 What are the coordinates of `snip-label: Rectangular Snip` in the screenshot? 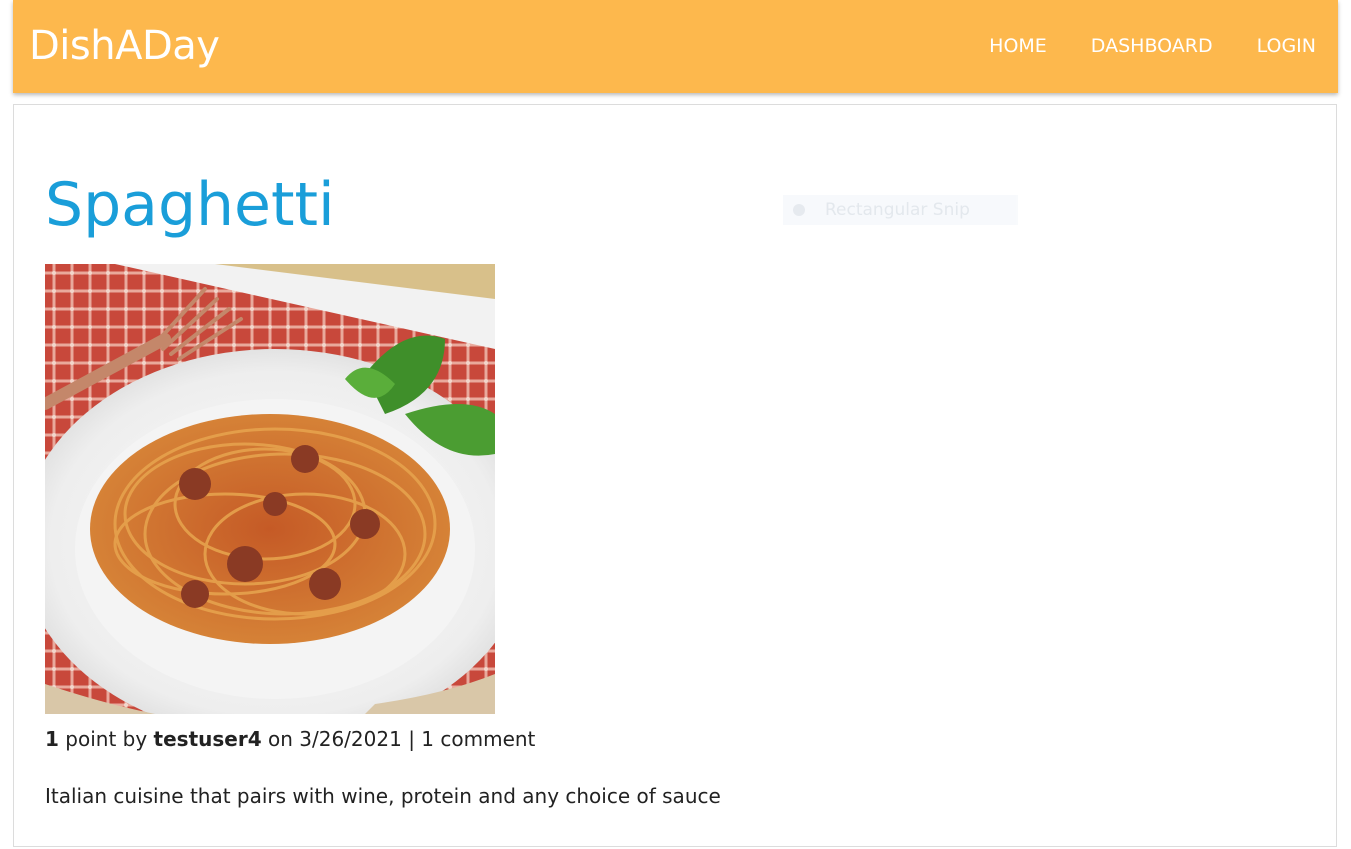 It's located at (897, 210).